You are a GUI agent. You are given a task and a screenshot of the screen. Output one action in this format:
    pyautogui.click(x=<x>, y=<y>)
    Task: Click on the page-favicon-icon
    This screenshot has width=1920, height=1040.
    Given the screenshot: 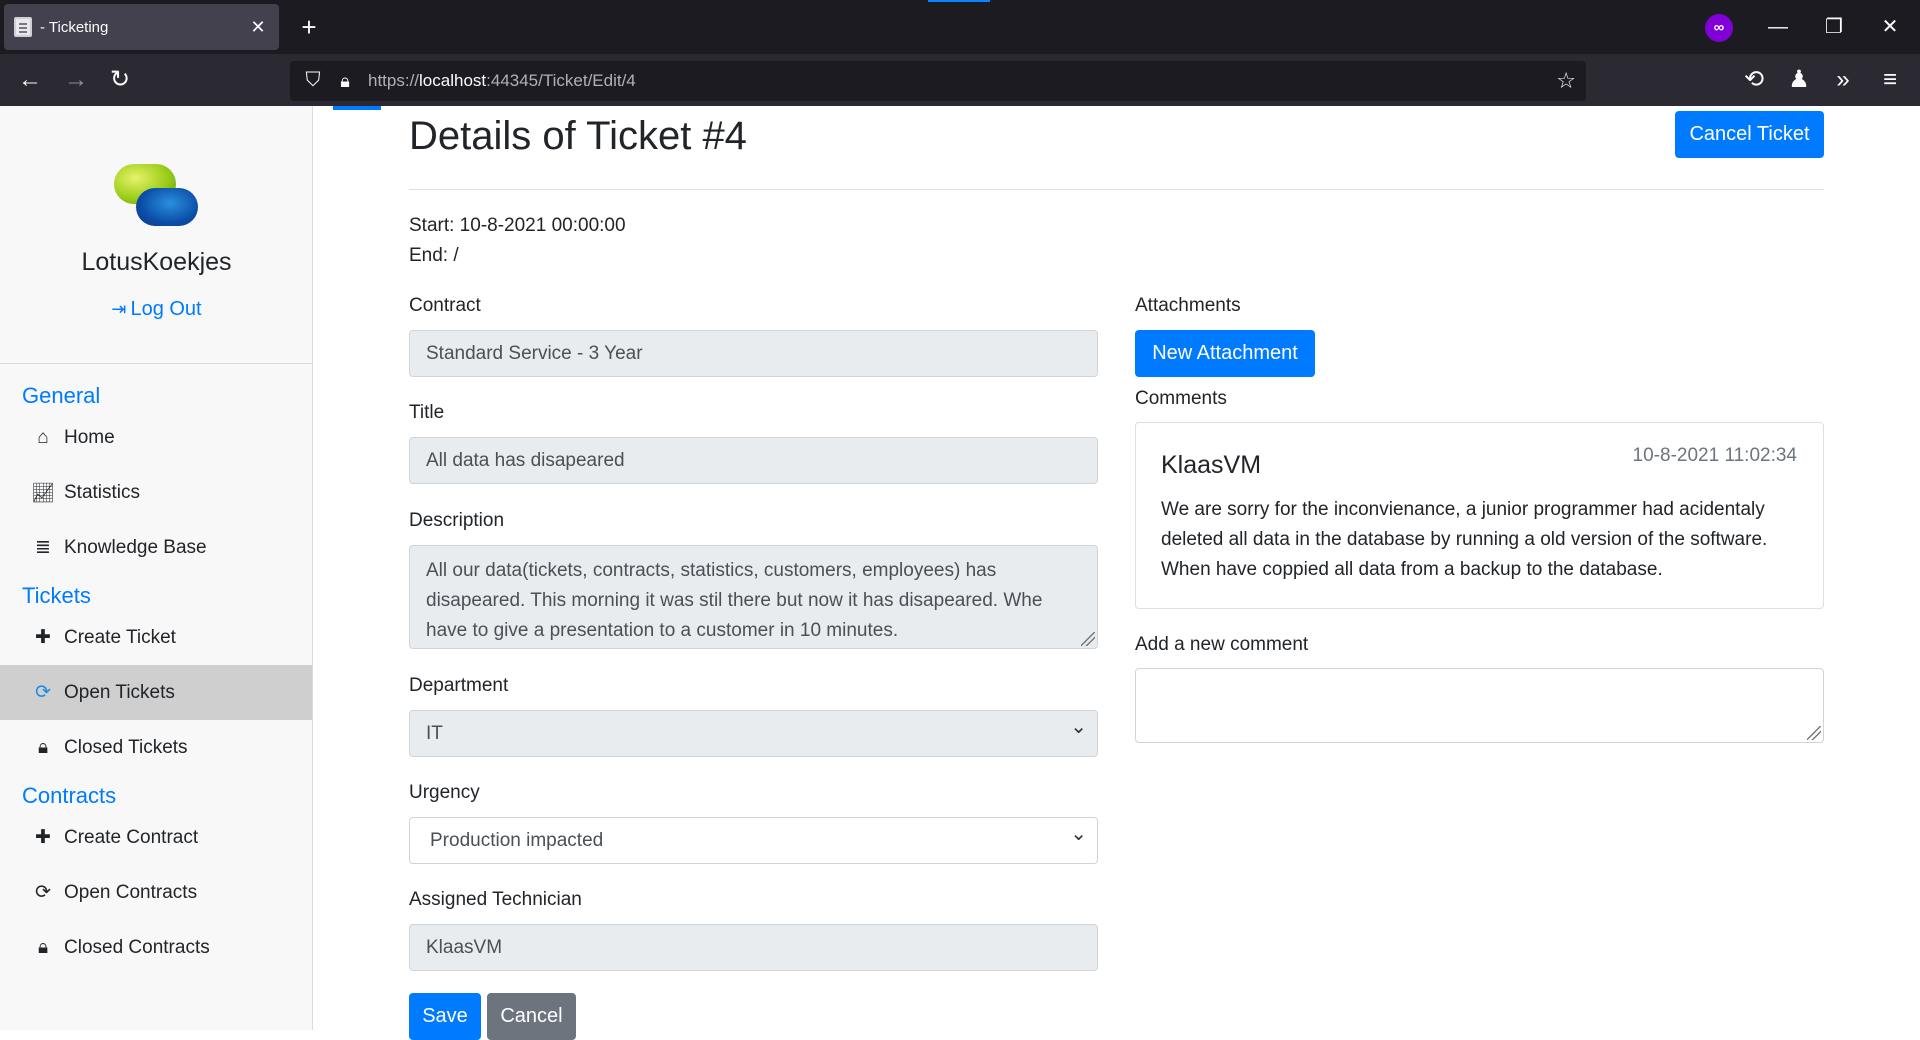 What is the action you would take?
    pyautogui.click(x=23, y=27)
    